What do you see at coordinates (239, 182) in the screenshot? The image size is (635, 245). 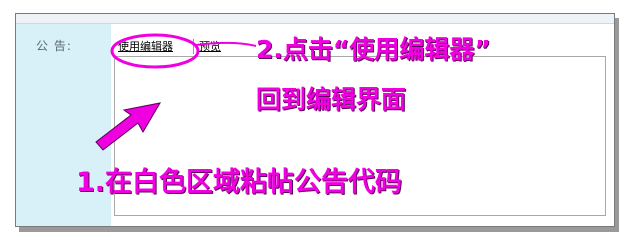 I see `annotation-step1: 1.在白色区域粘帖公告代码` at bounding box center [239, 182].